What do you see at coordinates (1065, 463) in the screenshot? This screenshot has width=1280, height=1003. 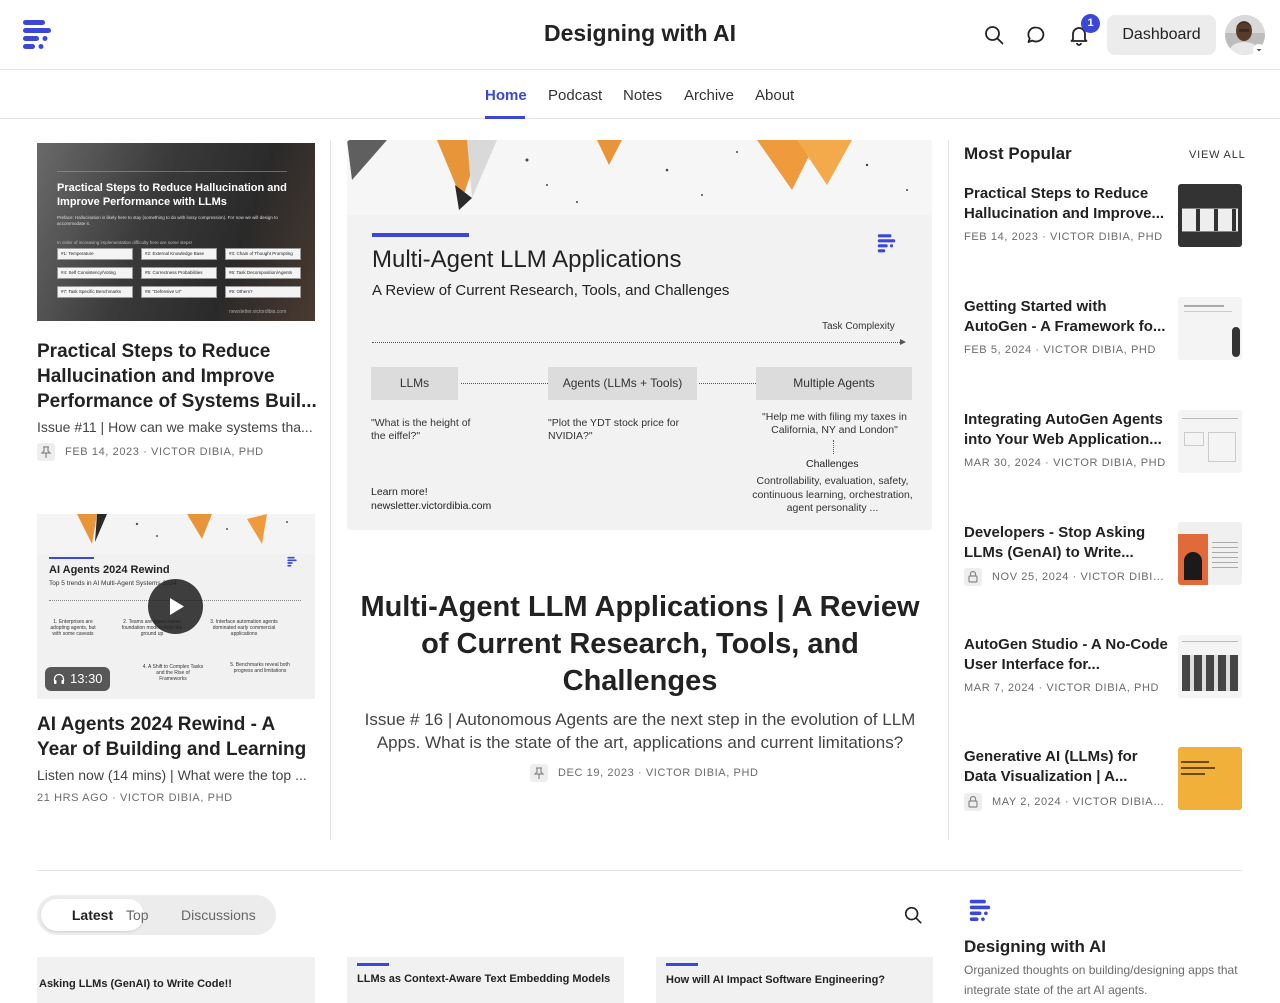 I see `popular-item-meta: MAR 30, 2024 · VICTOR DIBIA, PHD` at bounding box center [1065, 463].